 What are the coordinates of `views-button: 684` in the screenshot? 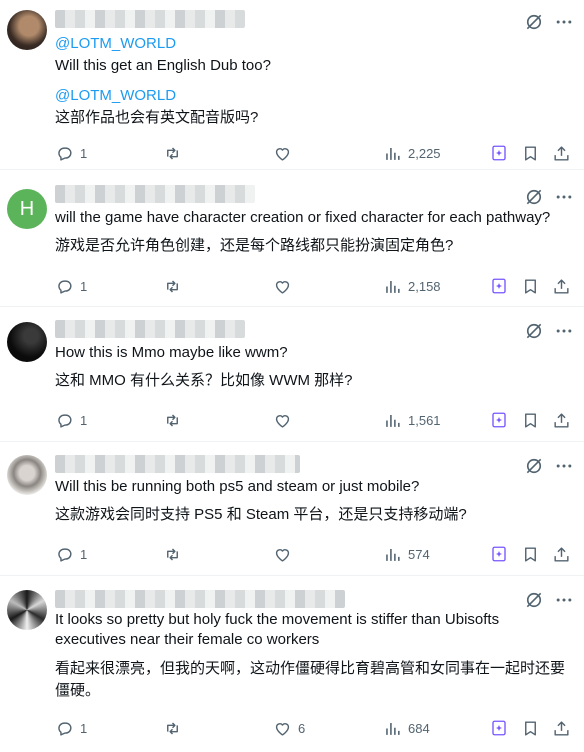 It's located at (406, 728).